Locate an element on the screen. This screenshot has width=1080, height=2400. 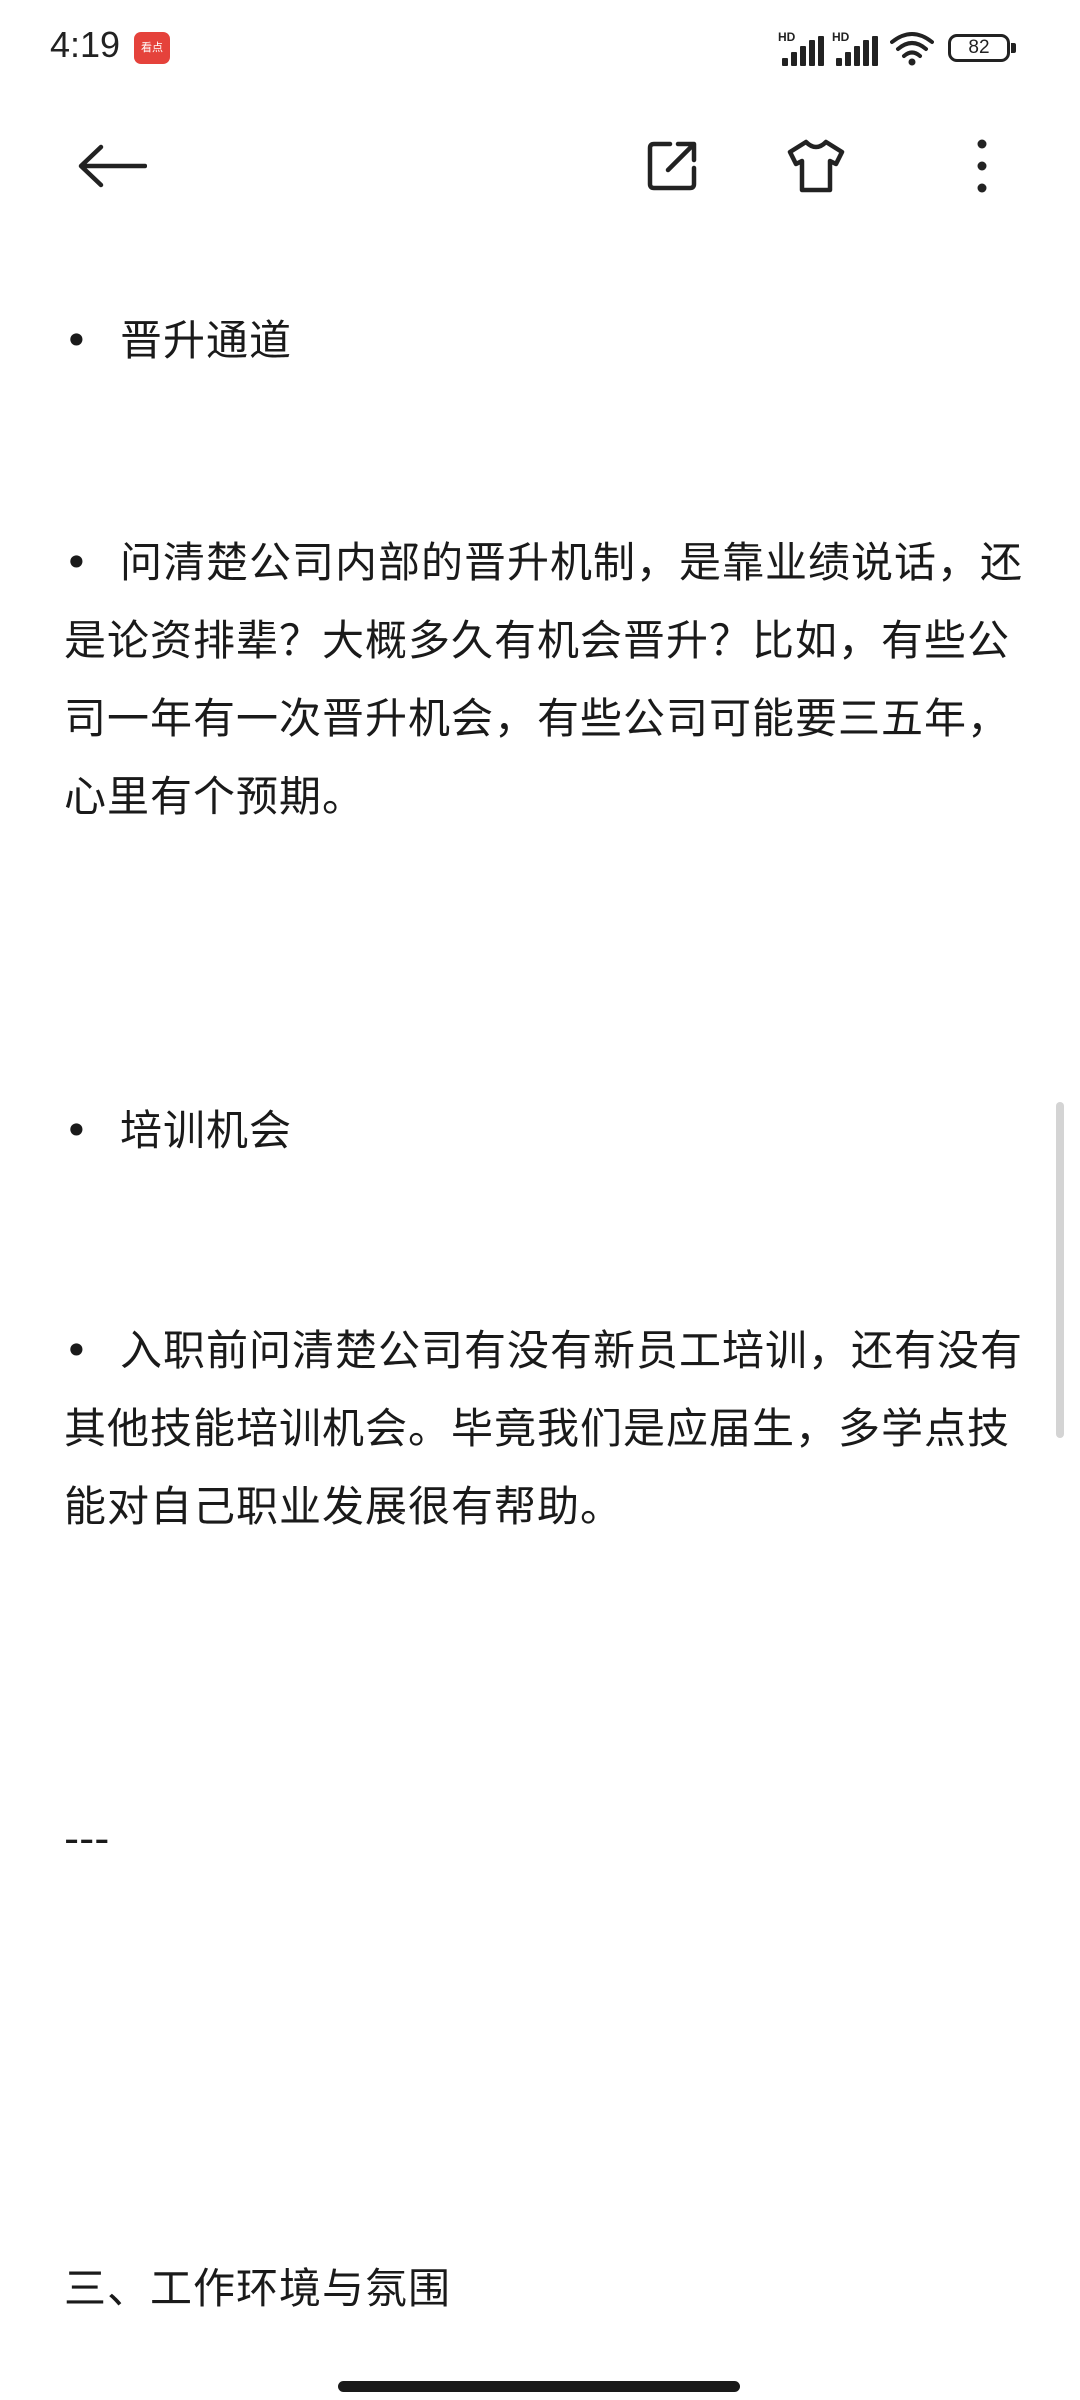
arrow-left-icon is located at coordinates (112, 166).